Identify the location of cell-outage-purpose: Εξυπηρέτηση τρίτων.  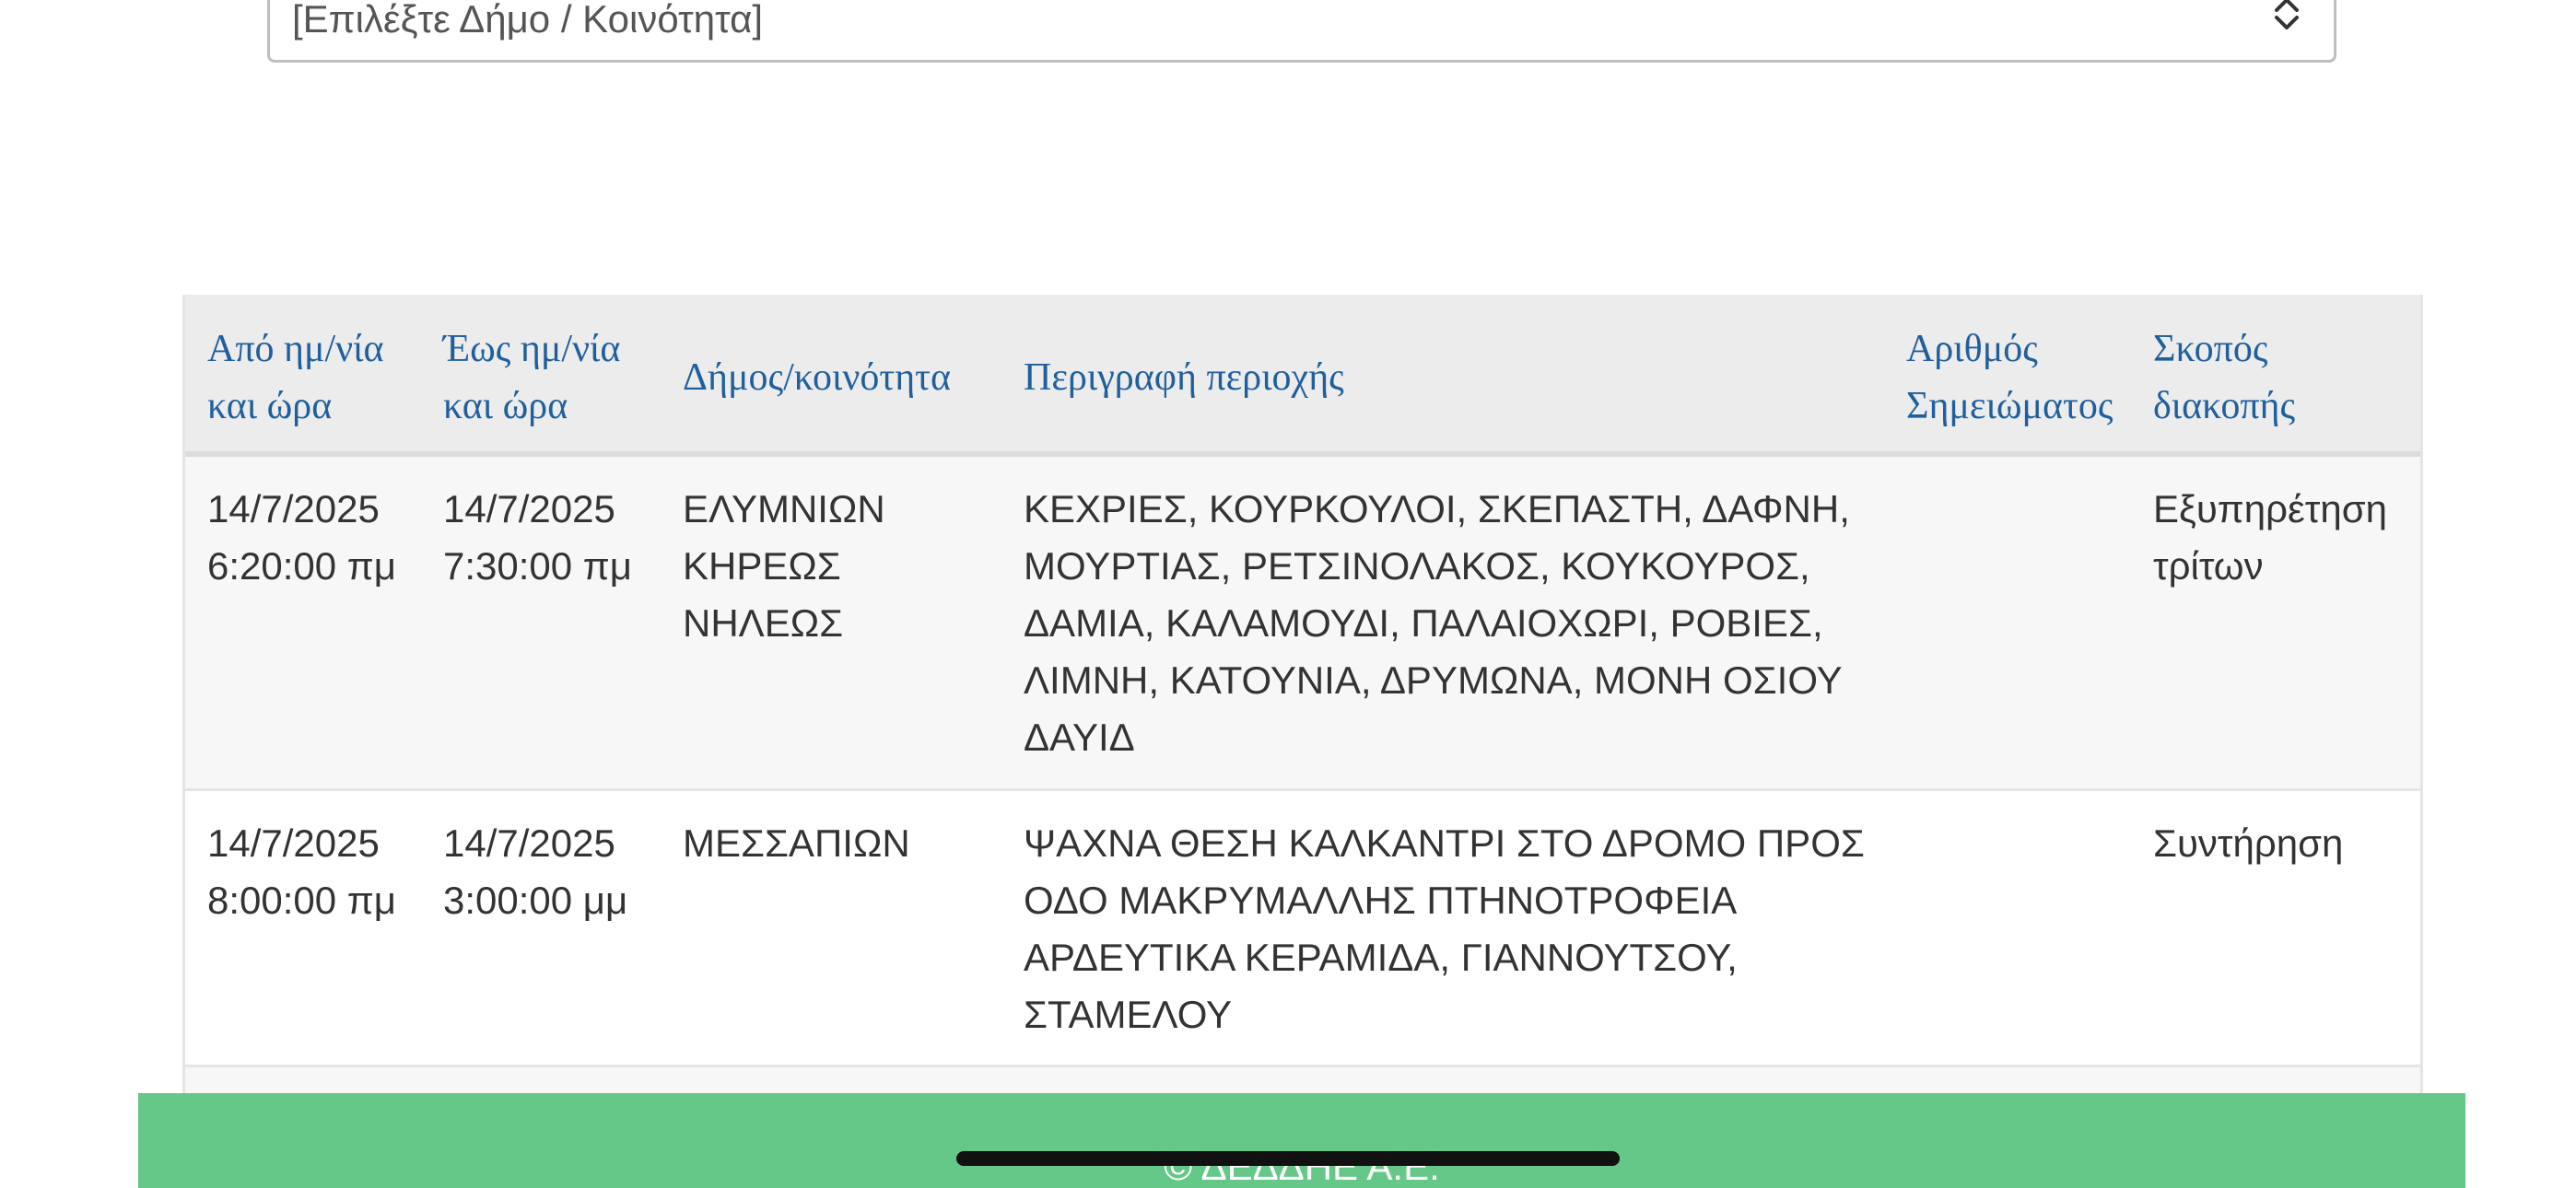
(2270, 538).